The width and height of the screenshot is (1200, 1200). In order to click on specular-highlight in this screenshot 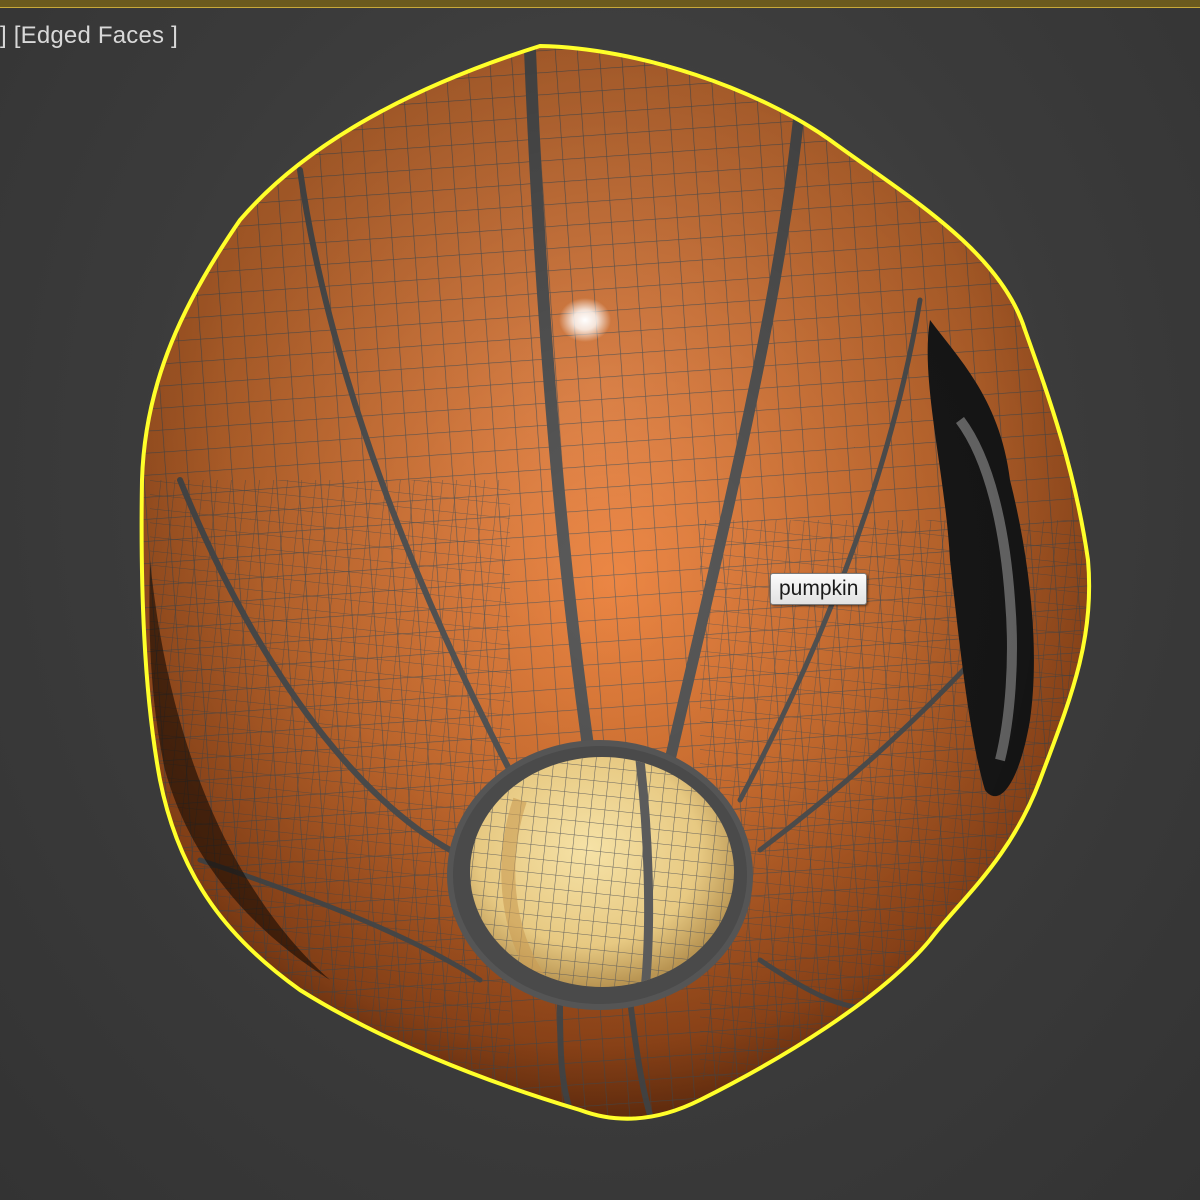, I will do `click(585, 320)`.